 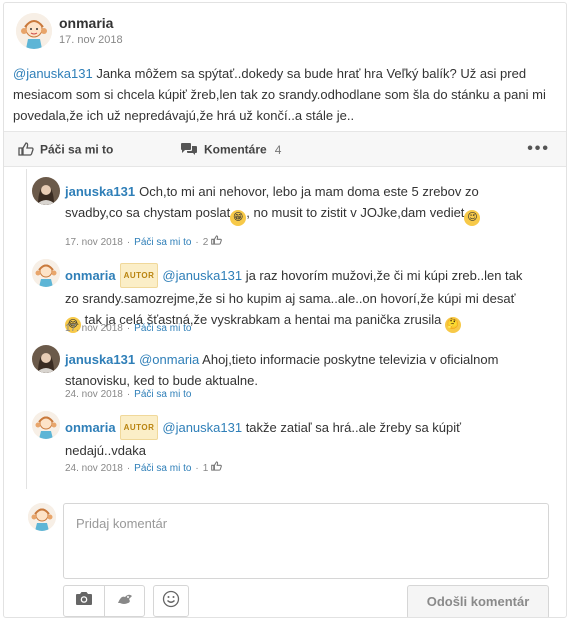 I want to click on camera-icon, so click(x=84, y=601).